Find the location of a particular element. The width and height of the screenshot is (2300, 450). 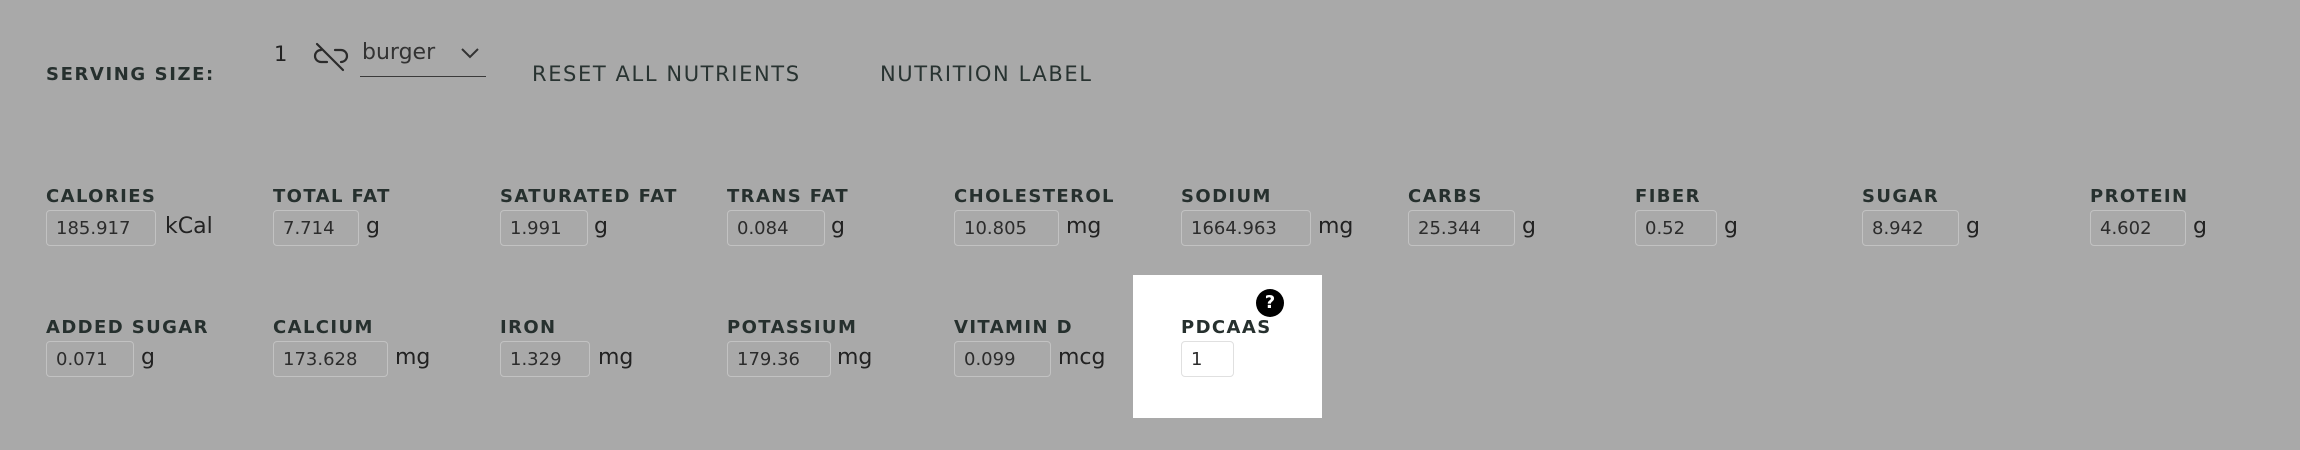

help-icon: ? is located at coordinates (1270, 303).